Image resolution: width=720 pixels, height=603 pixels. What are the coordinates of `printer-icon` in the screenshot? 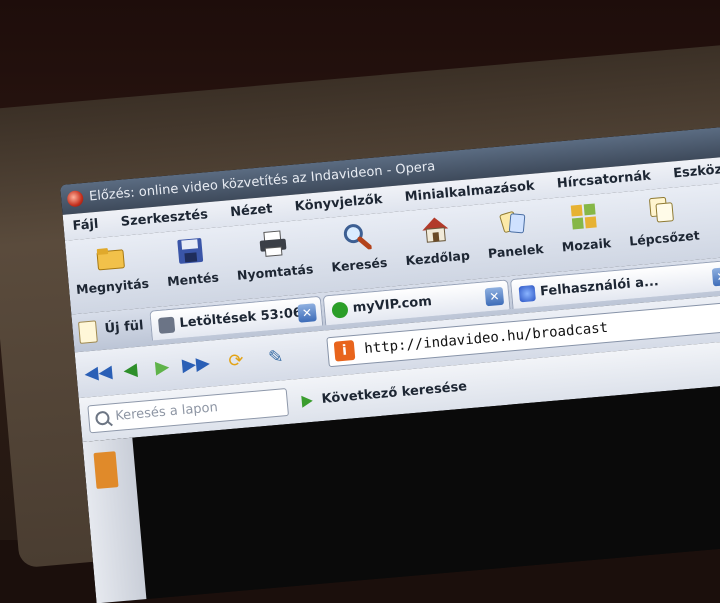 It's located at (272, 243).